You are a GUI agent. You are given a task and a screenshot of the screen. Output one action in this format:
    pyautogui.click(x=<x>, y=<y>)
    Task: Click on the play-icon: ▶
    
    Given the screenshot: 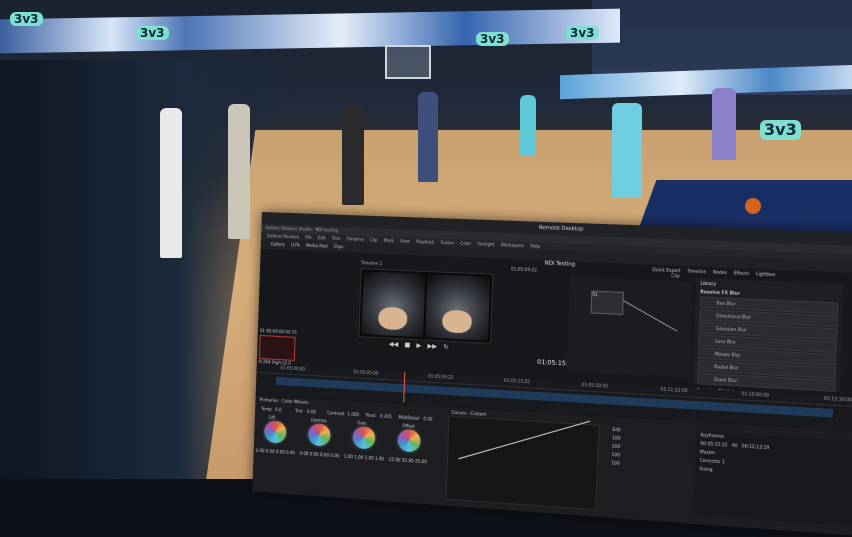 What is the action you would take?
    pyautogui.click(x=418, y=345)
    